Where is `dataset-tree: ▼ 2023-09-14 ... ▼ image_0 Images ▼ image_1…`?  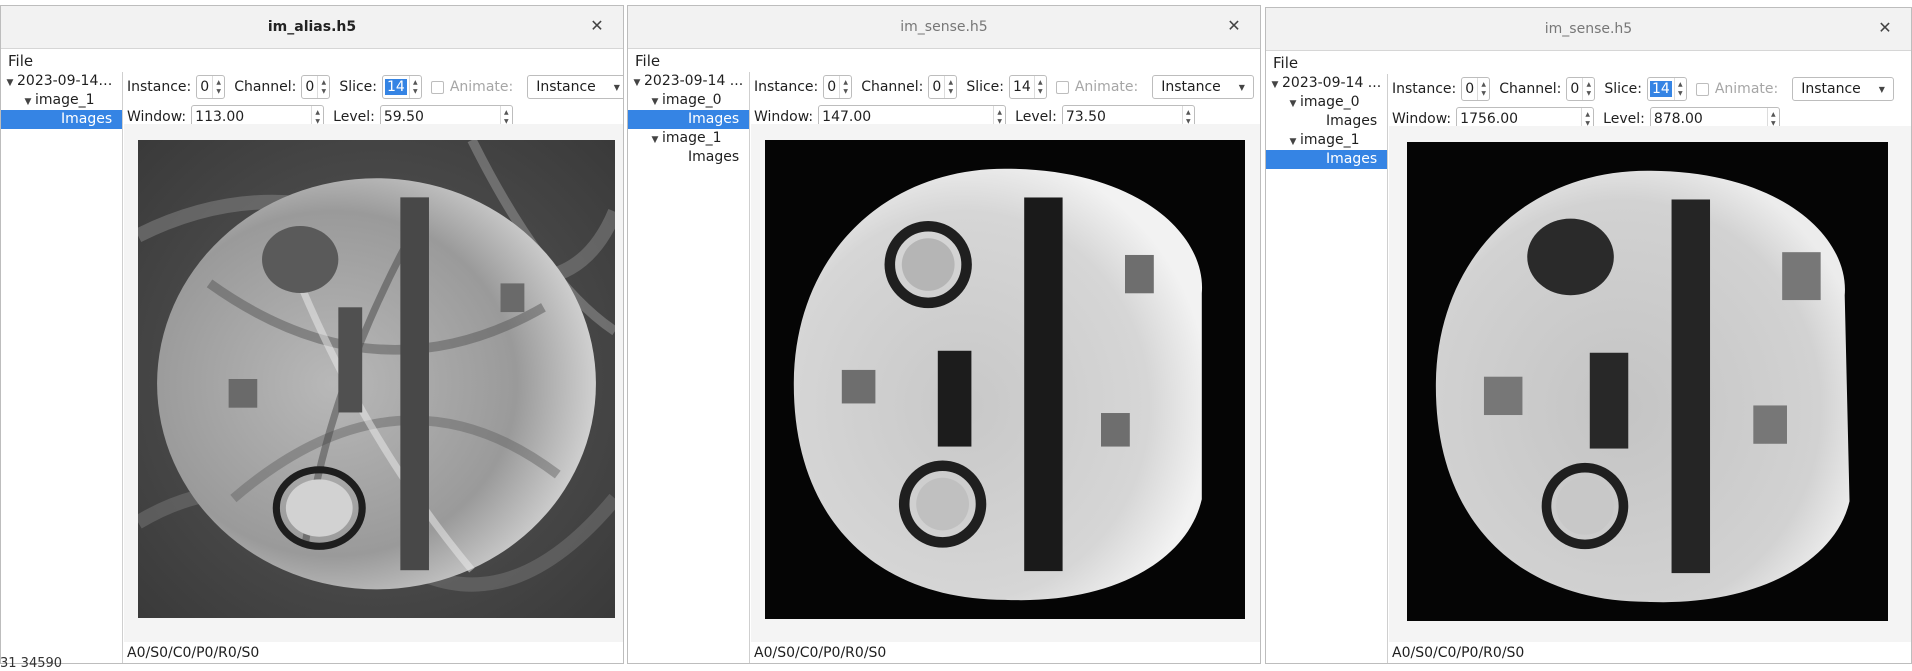 dataset-tree: ▼ 2023-09-14 ... ▼ image_0 Images ▼ image_1… is located at coordinates (689, 367).